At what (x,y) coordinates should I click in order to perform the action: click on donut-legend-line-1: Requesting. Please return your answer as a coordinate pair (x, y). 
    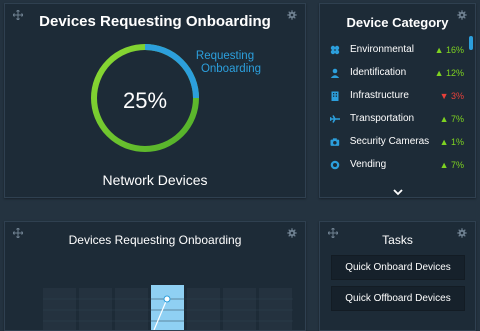
    Looking at the image, I should click on (225, 56).